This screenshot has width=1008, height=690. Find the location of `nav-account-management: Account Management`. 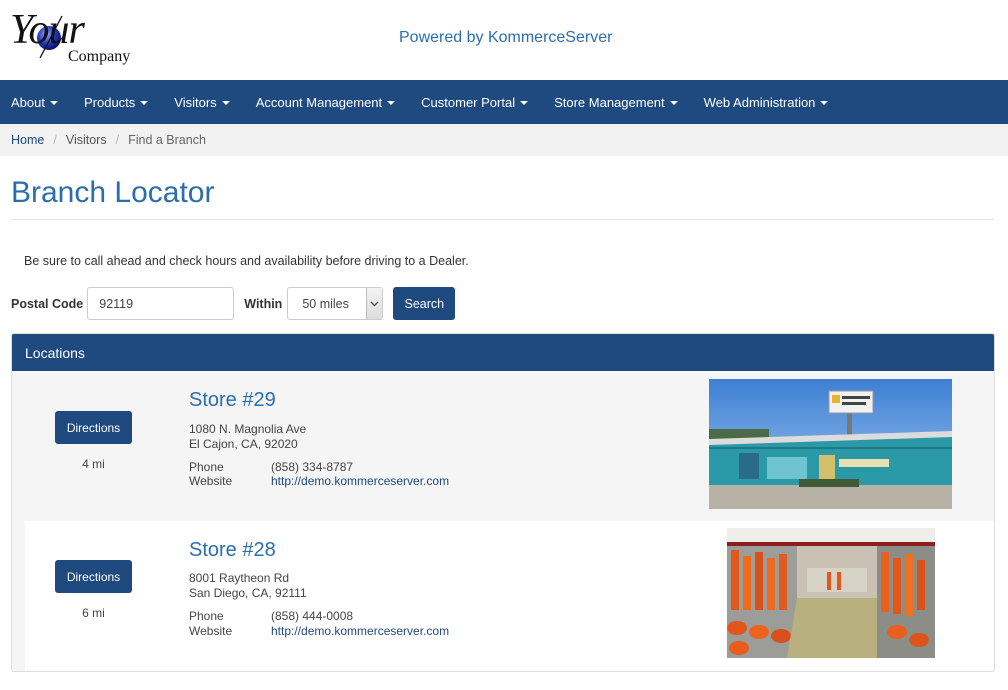

nav-account-management: Account Management is located at coordinates (325, 102).